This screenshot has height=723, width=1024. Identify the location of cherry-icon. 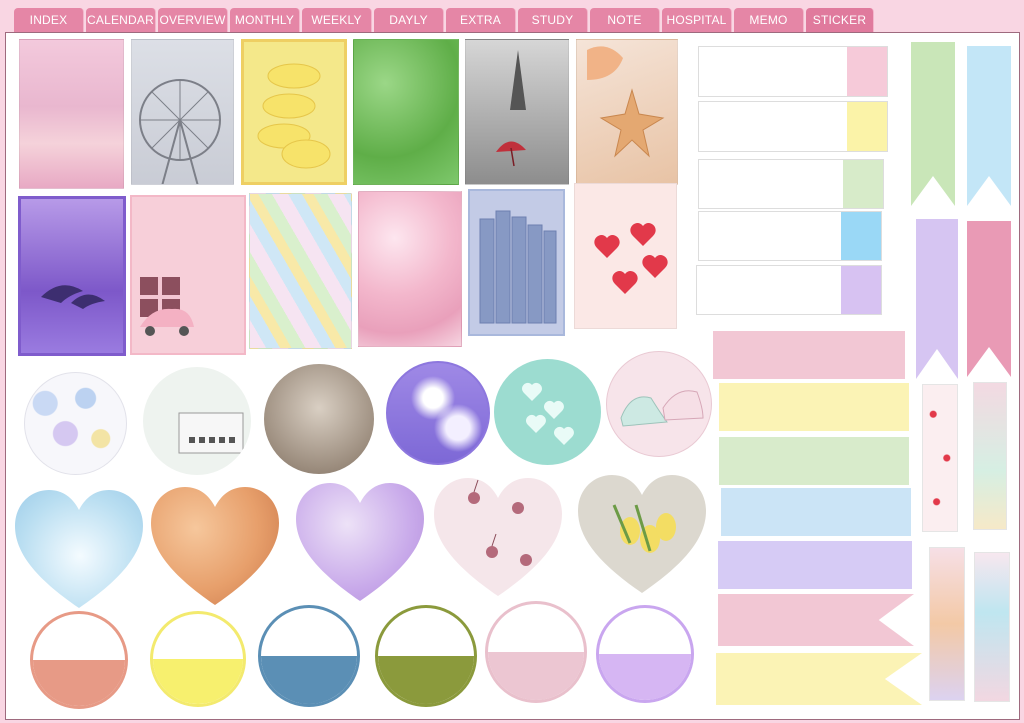
(498, 537).